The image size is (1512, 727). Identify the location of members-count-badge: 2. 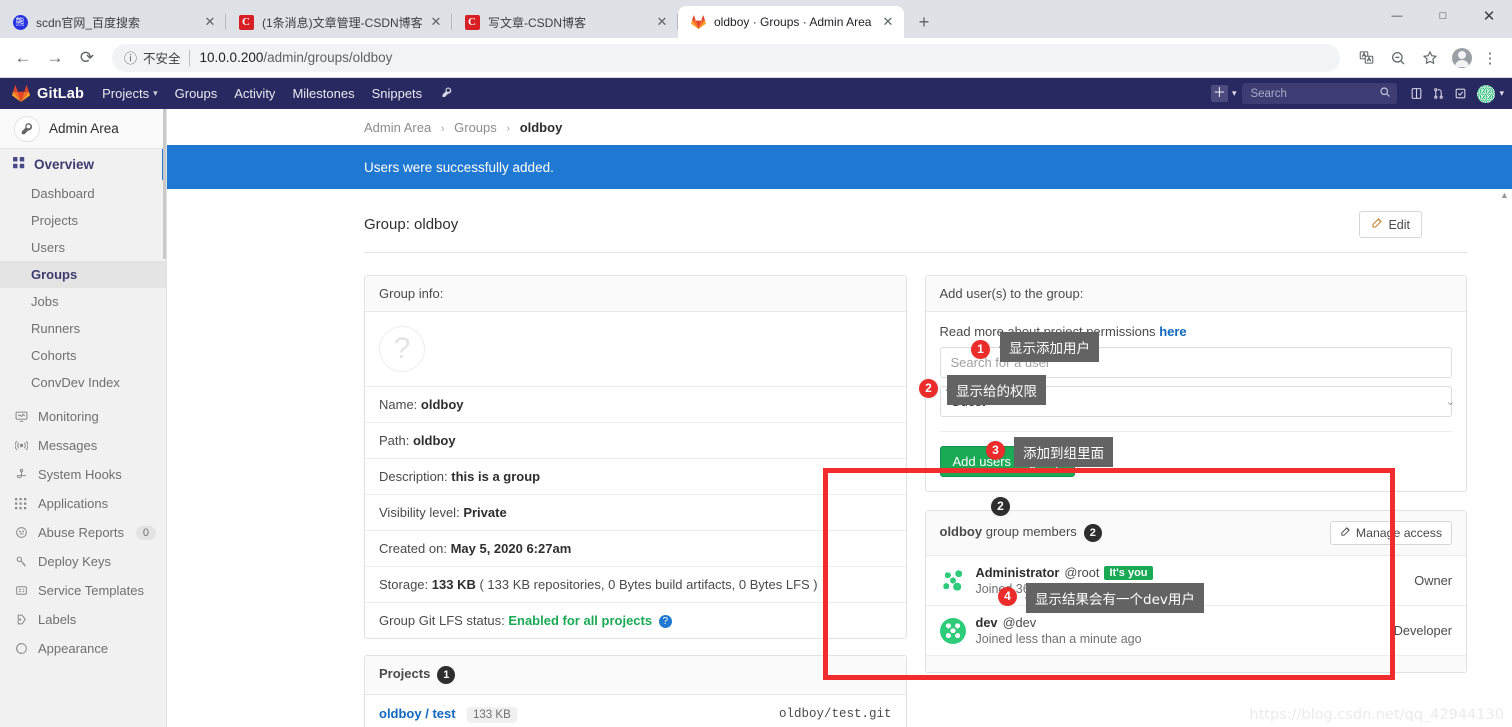
(1092, 533).